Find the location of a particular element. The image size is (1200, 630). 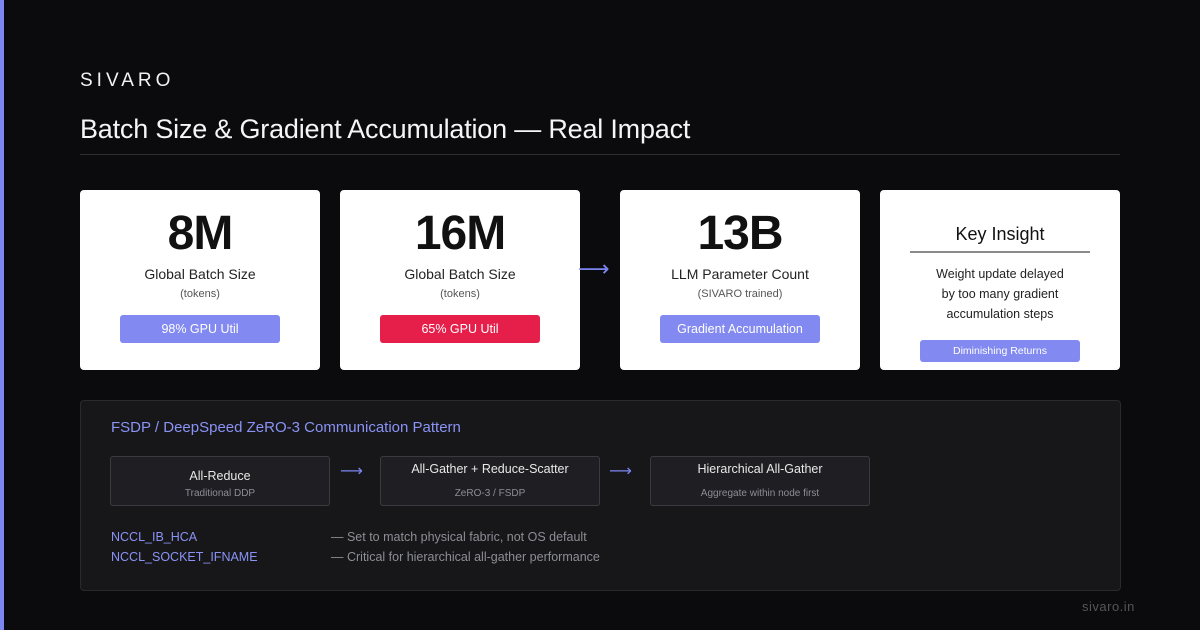

insight-line: Weight update delayed is located at coordinates (1000, 274).